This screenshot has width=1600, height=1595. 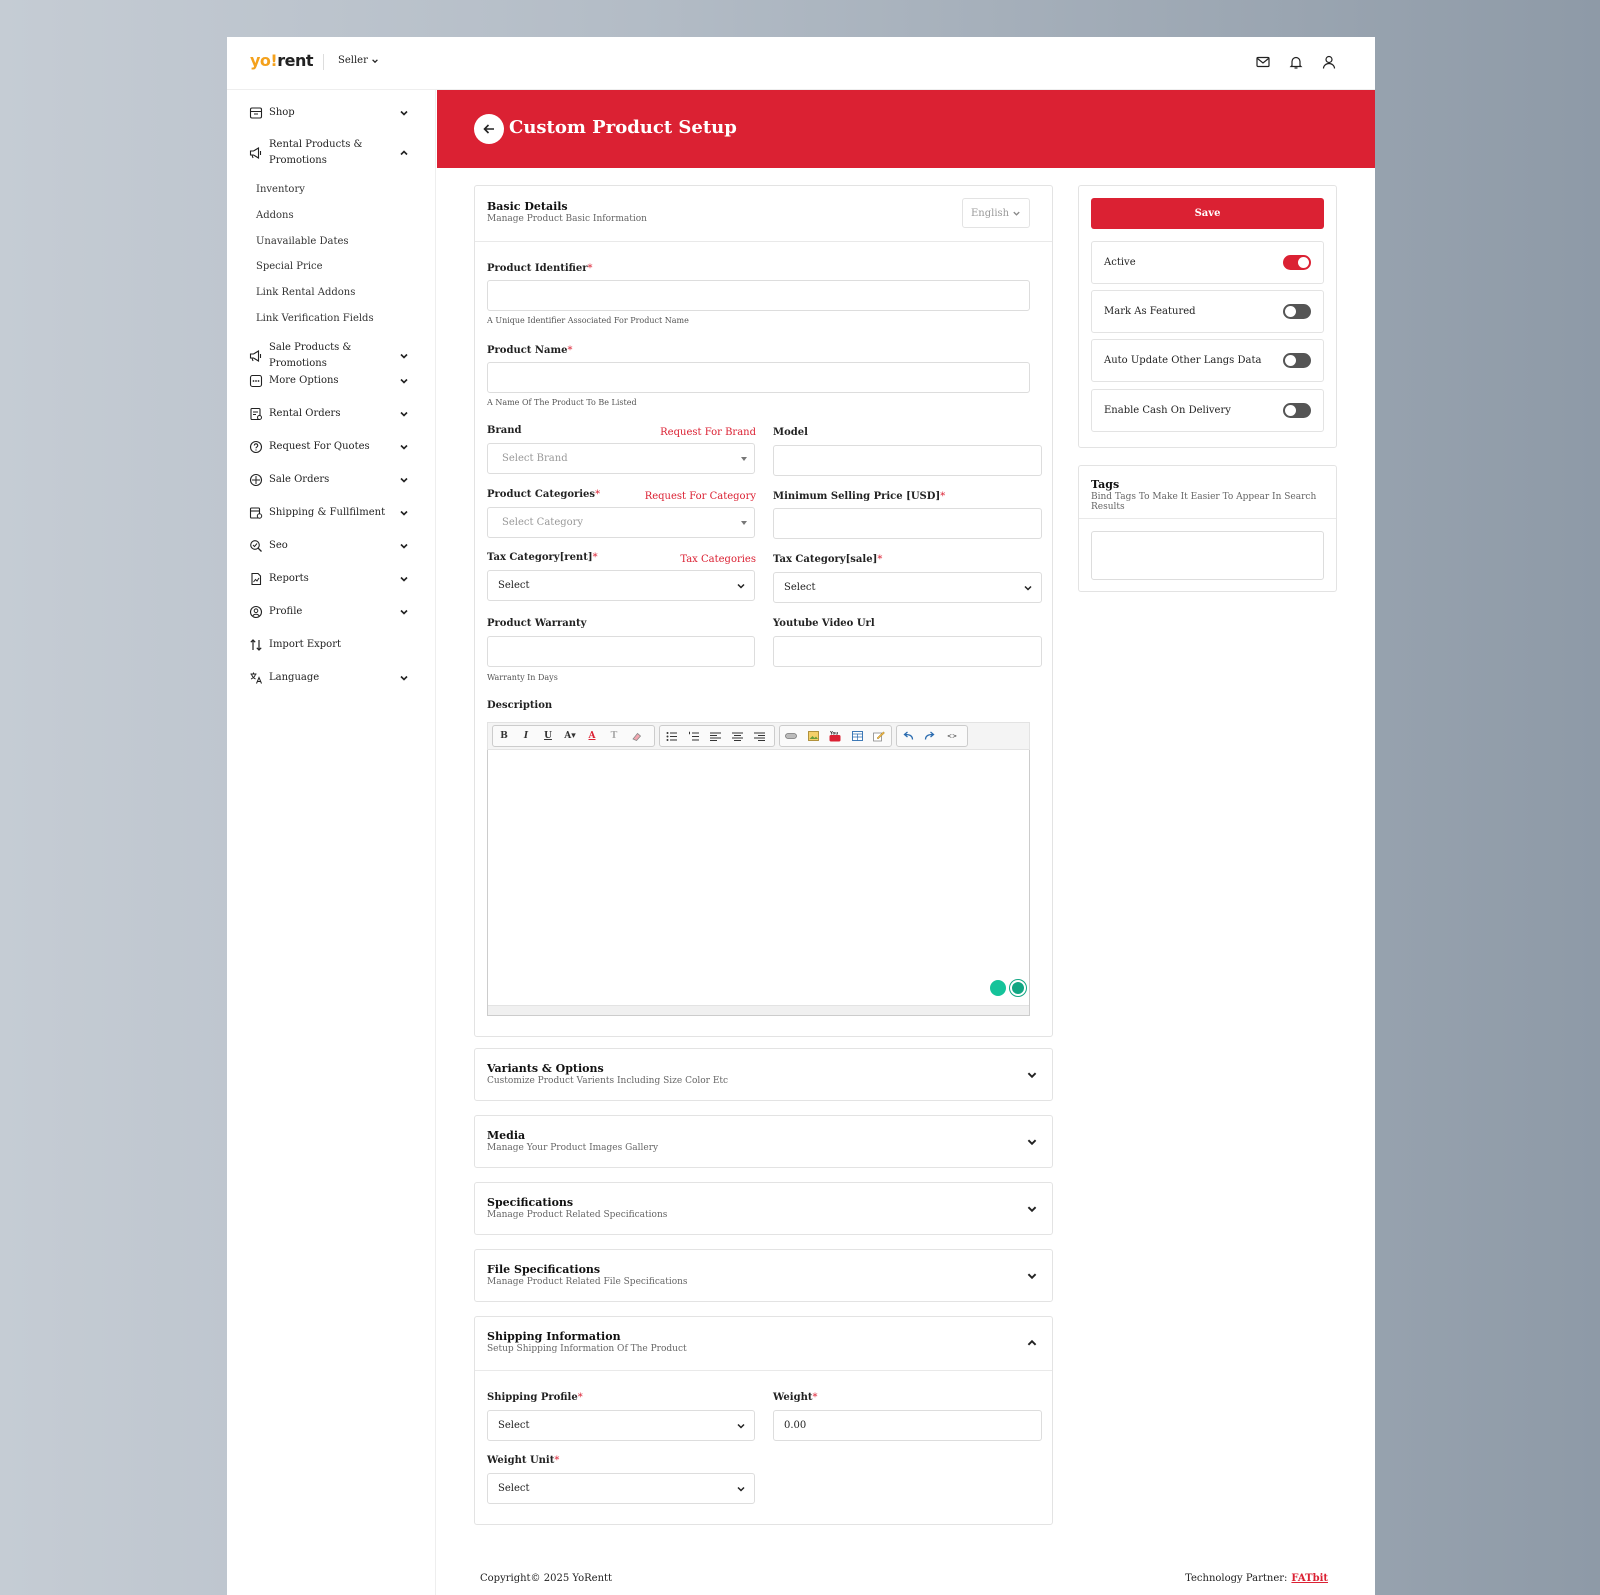 What do you see at coordinates (621, 1488) in the screenshot?
I see `weight-unit-select: Select` at bounding box center [621, 1488].